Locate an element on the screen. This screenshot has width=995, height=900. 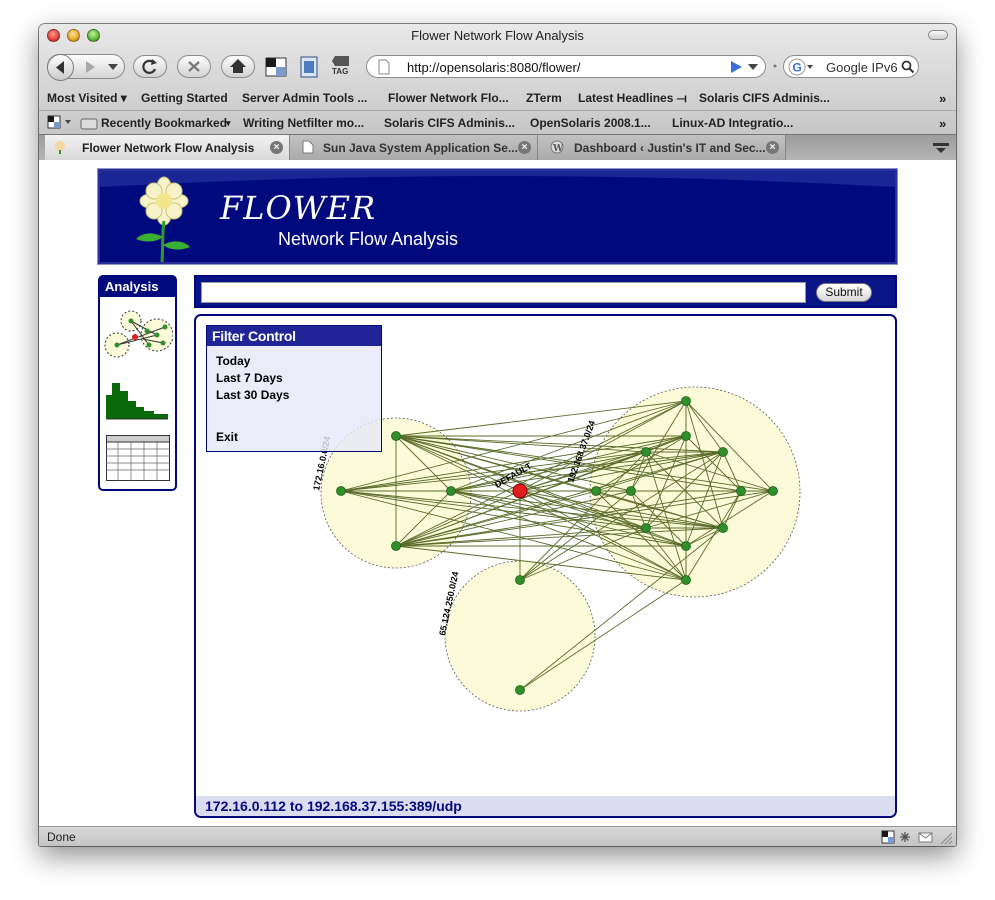
status-icons is located at coordinates (917, 837).